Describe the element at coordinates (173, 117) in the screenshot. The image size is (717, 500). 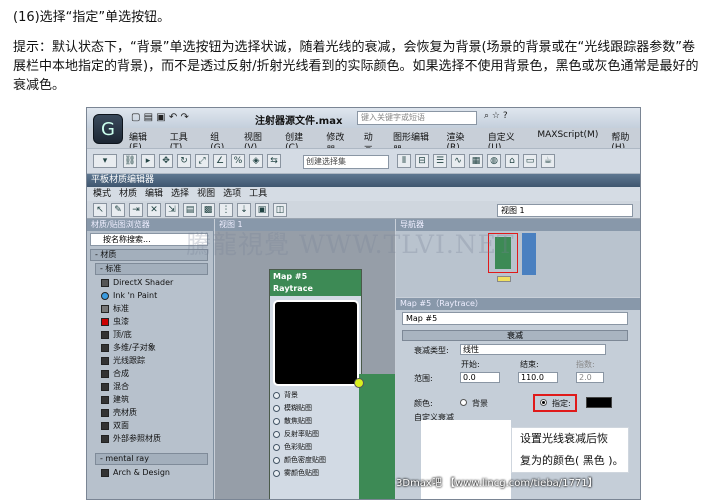
I see `undo-icon: ↶` at that location.